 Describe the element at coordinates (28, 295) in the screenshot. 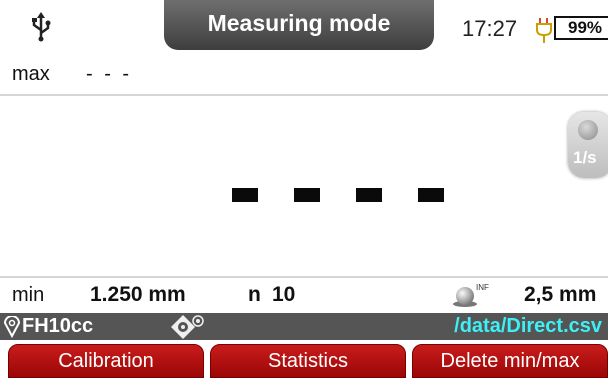

I see `min-label: min` at that location.